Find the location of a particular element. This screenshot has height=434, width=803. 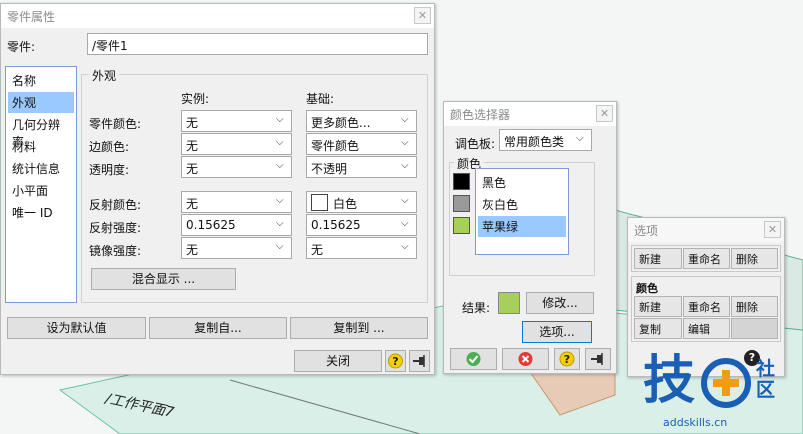

logo-plus-icon is located at coordinates (726, 383).